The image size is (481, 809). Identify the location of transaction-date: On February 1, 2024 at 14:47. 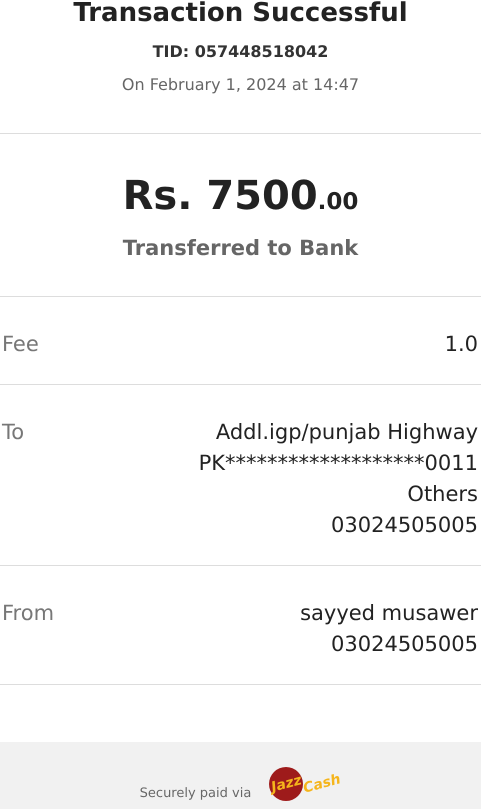
(241, 84).